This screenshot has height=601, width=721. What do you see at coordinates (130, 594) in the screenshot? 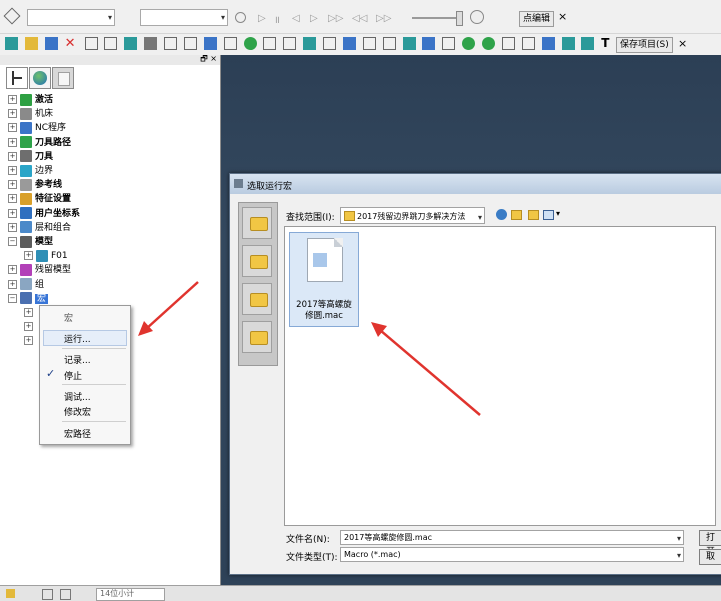
I see `status-field: 14位小计` at bounding box center [130, 594].